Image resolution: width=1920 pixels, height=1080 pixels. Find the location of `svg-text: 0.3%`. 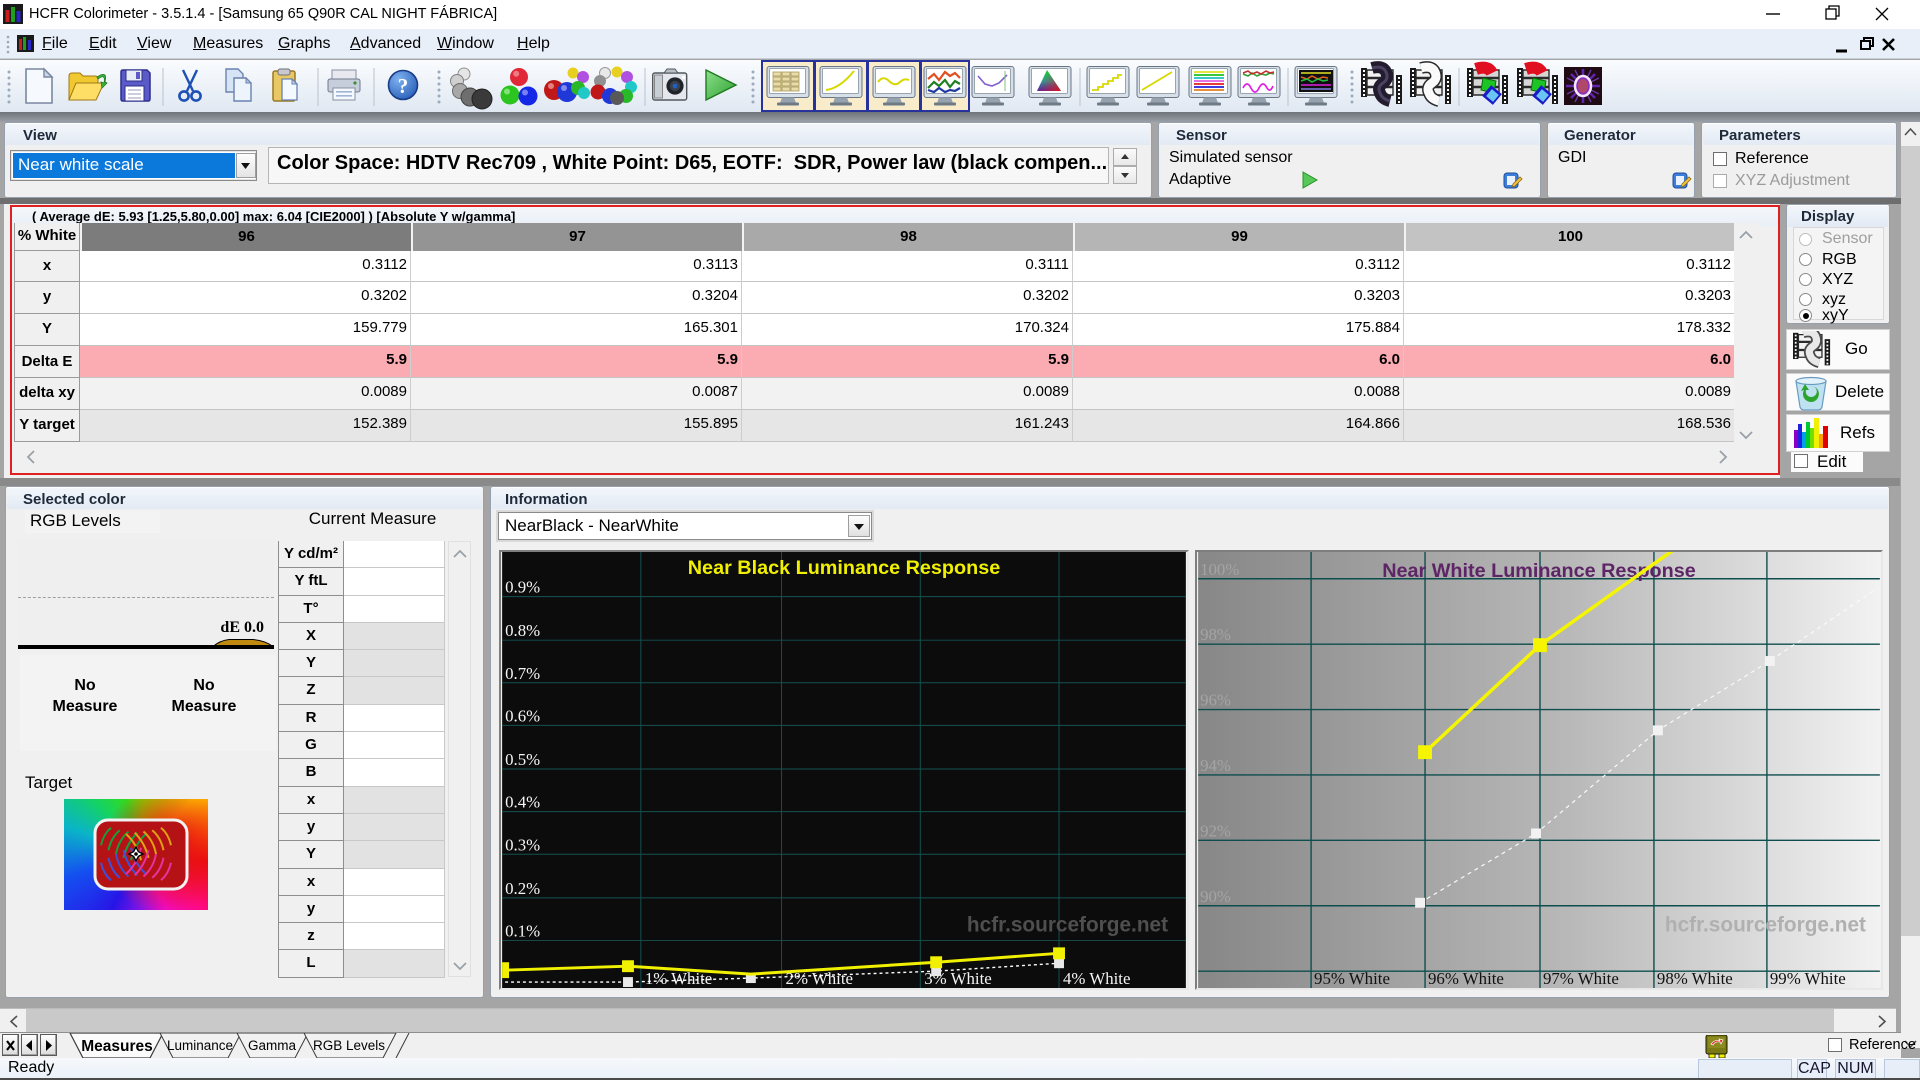

svg-text: 0.3% is located at coordinates (522, 844).